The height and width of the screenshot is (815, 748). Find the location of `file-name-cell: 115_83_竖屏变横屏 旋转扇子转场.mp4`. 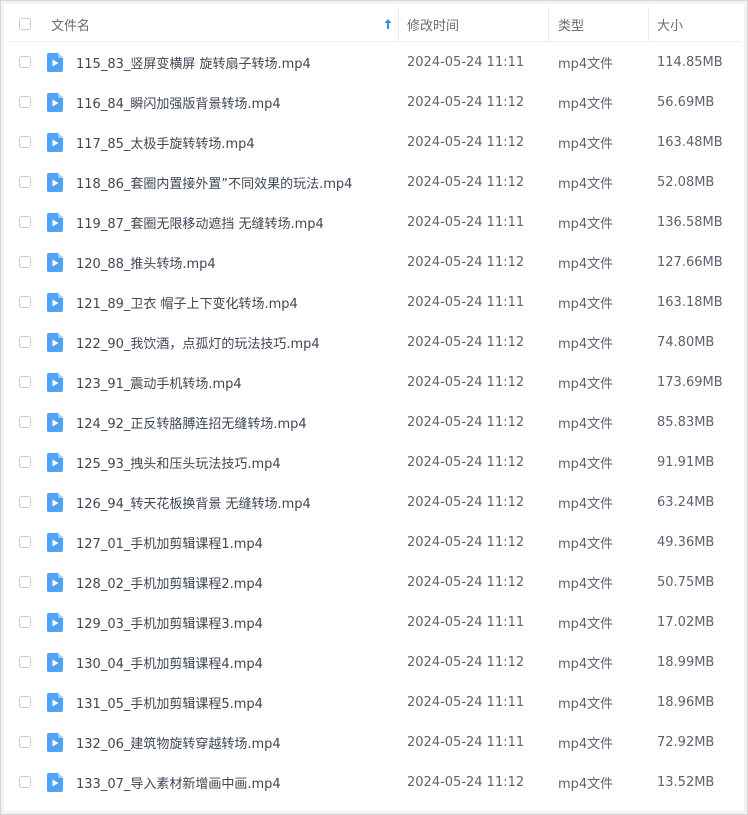

file-name-cell: 115_83_竖屏变横屏 旋转扇子转场.mp4 is located at coordinates (220, 62).